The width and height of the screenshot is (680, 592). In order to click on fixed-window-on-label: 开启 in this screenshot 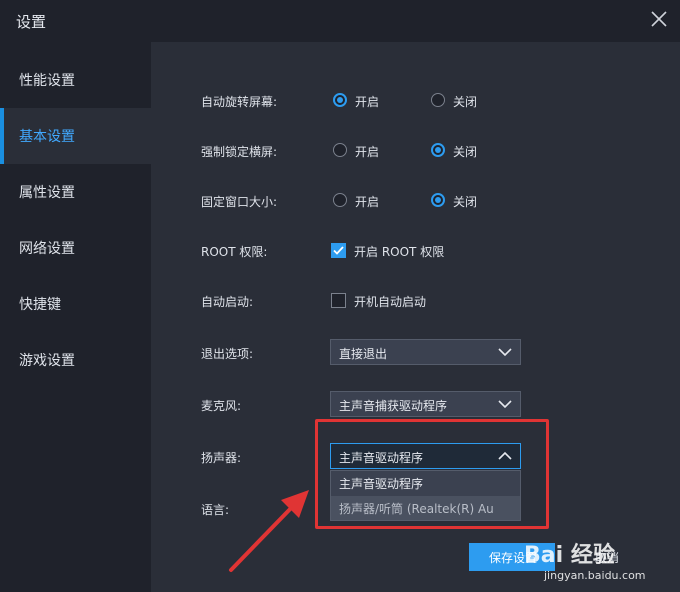, I will do `click(367, 202)`.